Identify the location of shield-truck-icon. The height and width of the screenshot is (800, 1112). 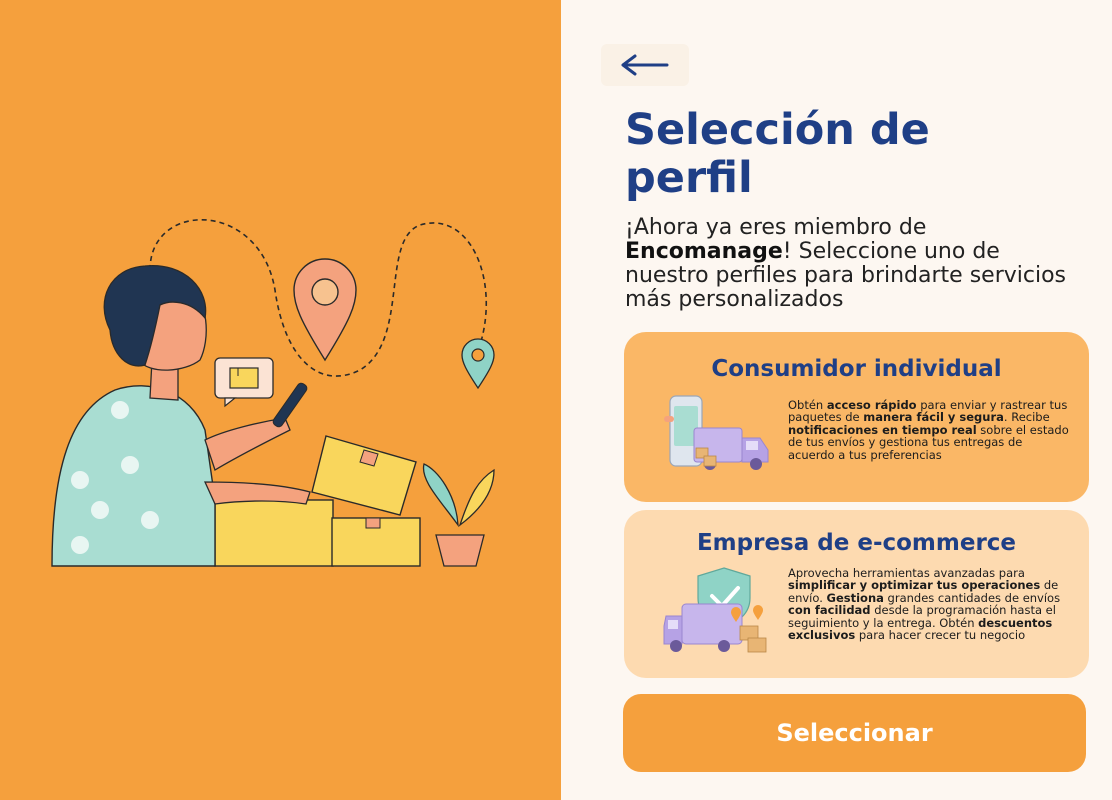
(715, 610).